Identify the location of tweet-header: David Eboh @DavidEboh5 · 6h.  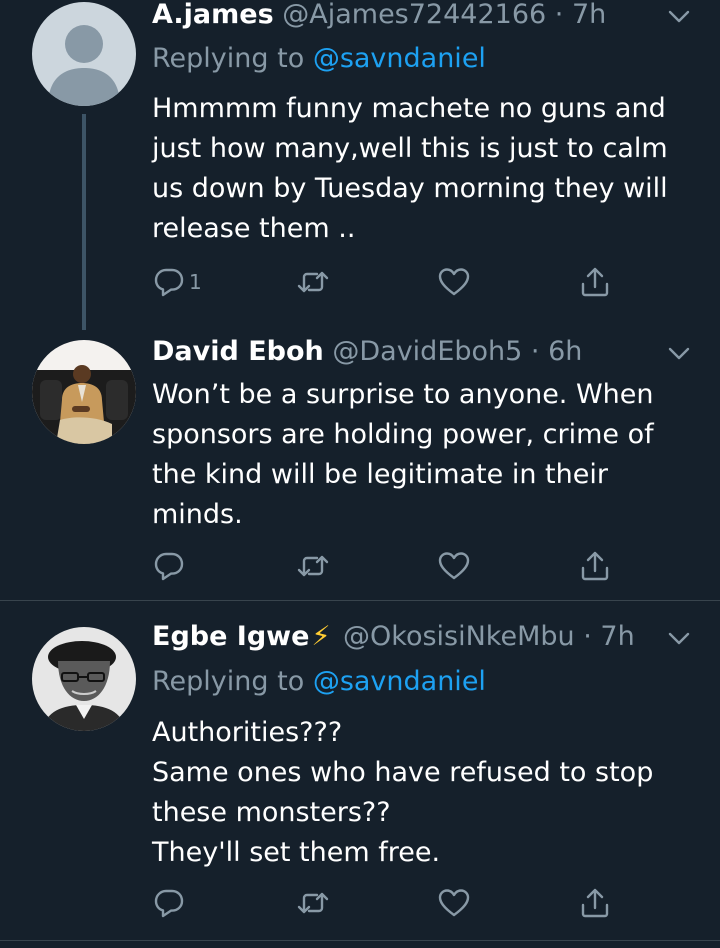
(406, 352).